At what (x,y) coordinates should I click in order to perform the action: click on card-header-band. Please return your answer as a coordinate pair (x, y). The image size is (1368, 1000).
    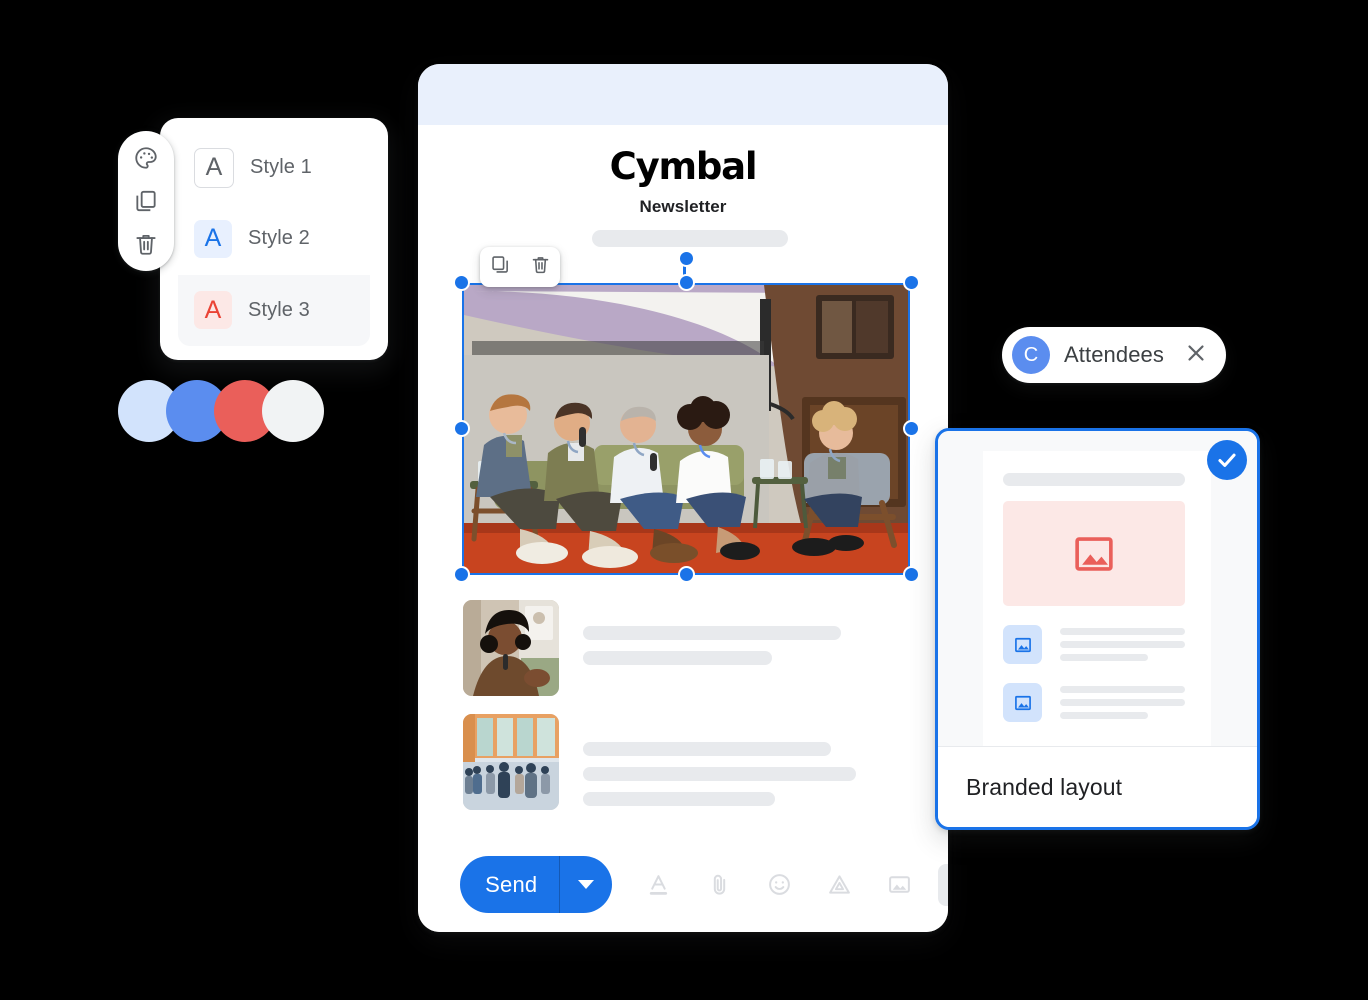
    Looking at the image, I should click on (683, 94).